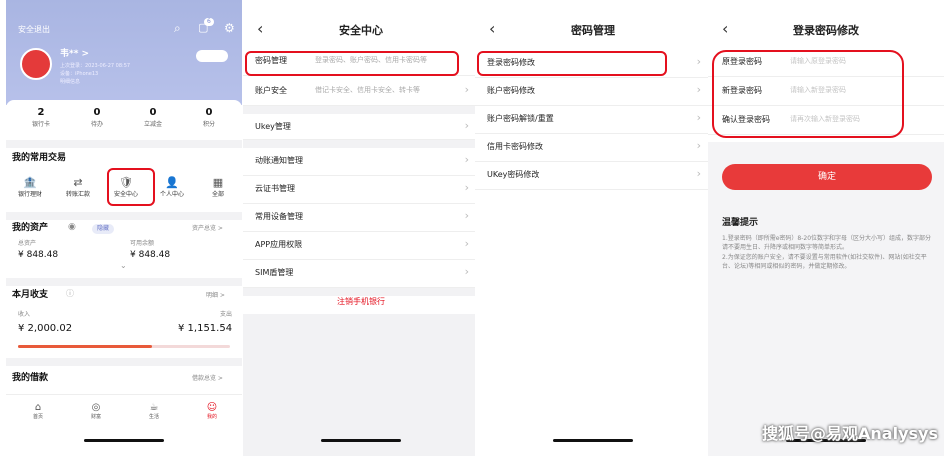 The height and width of the screenshot is (456, 952). I want to click on tab-mine: ☺ 我的, so click(212, 411).